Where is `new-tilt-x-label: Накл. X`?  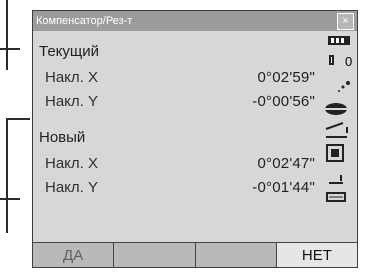 new-tilt-x-label: Накл. X is located at coordinates (71, 163).